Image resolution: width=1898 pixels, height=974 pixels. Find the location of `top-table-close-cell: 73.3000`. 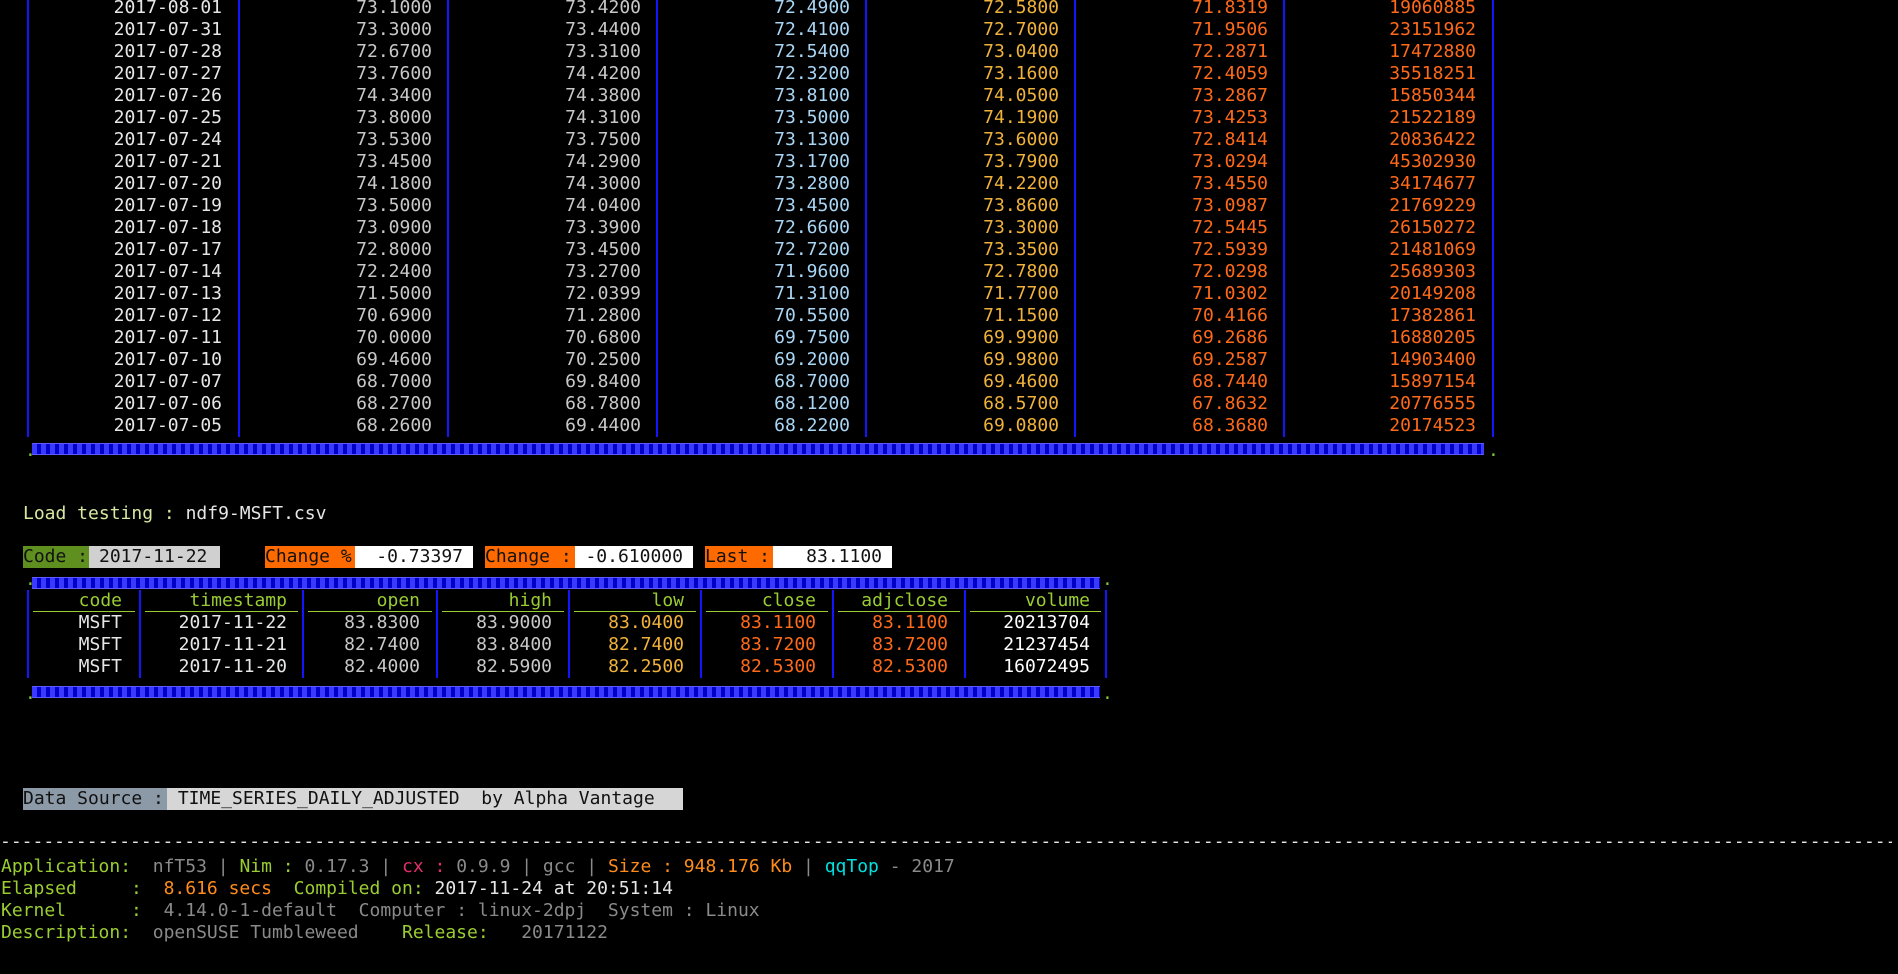

top-table-close-cell: 73.3000 is located at coordinates (1021, 227).